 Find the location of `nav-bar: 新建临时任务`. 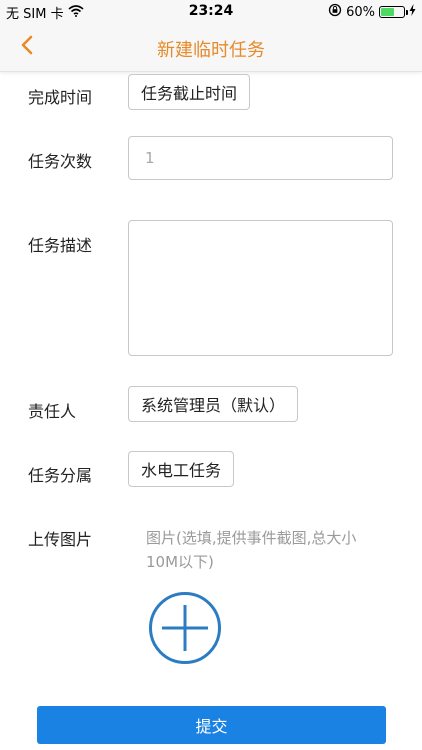

nav-bar: 新建临时任务 is located at coordinates (211, 47).